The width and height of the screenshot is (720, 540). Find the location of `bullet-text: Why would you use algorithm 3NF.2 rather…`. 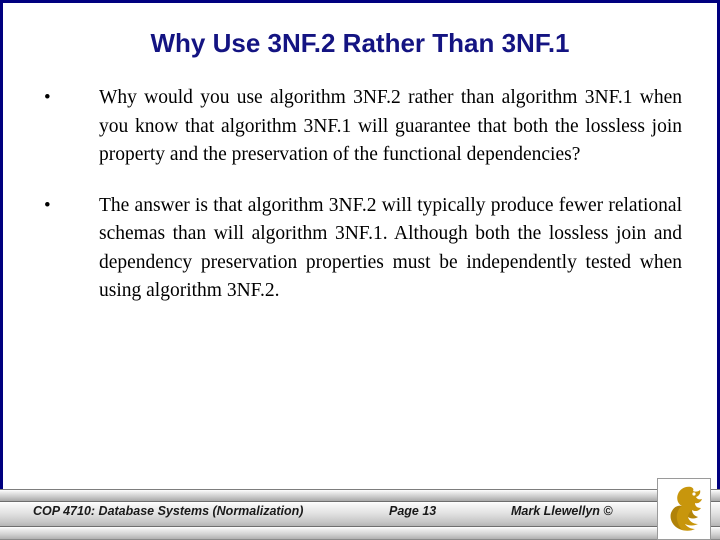

bullet-text: Why would you use algorithm 3NF.2 rather… is located at coordinates (390, 126).